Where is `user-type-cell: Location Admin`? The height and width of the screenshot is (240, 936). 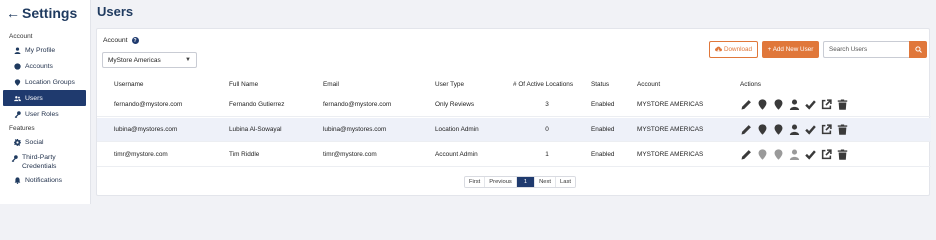
user-type-cell: Location Admin is located at coordinates (457, 129).